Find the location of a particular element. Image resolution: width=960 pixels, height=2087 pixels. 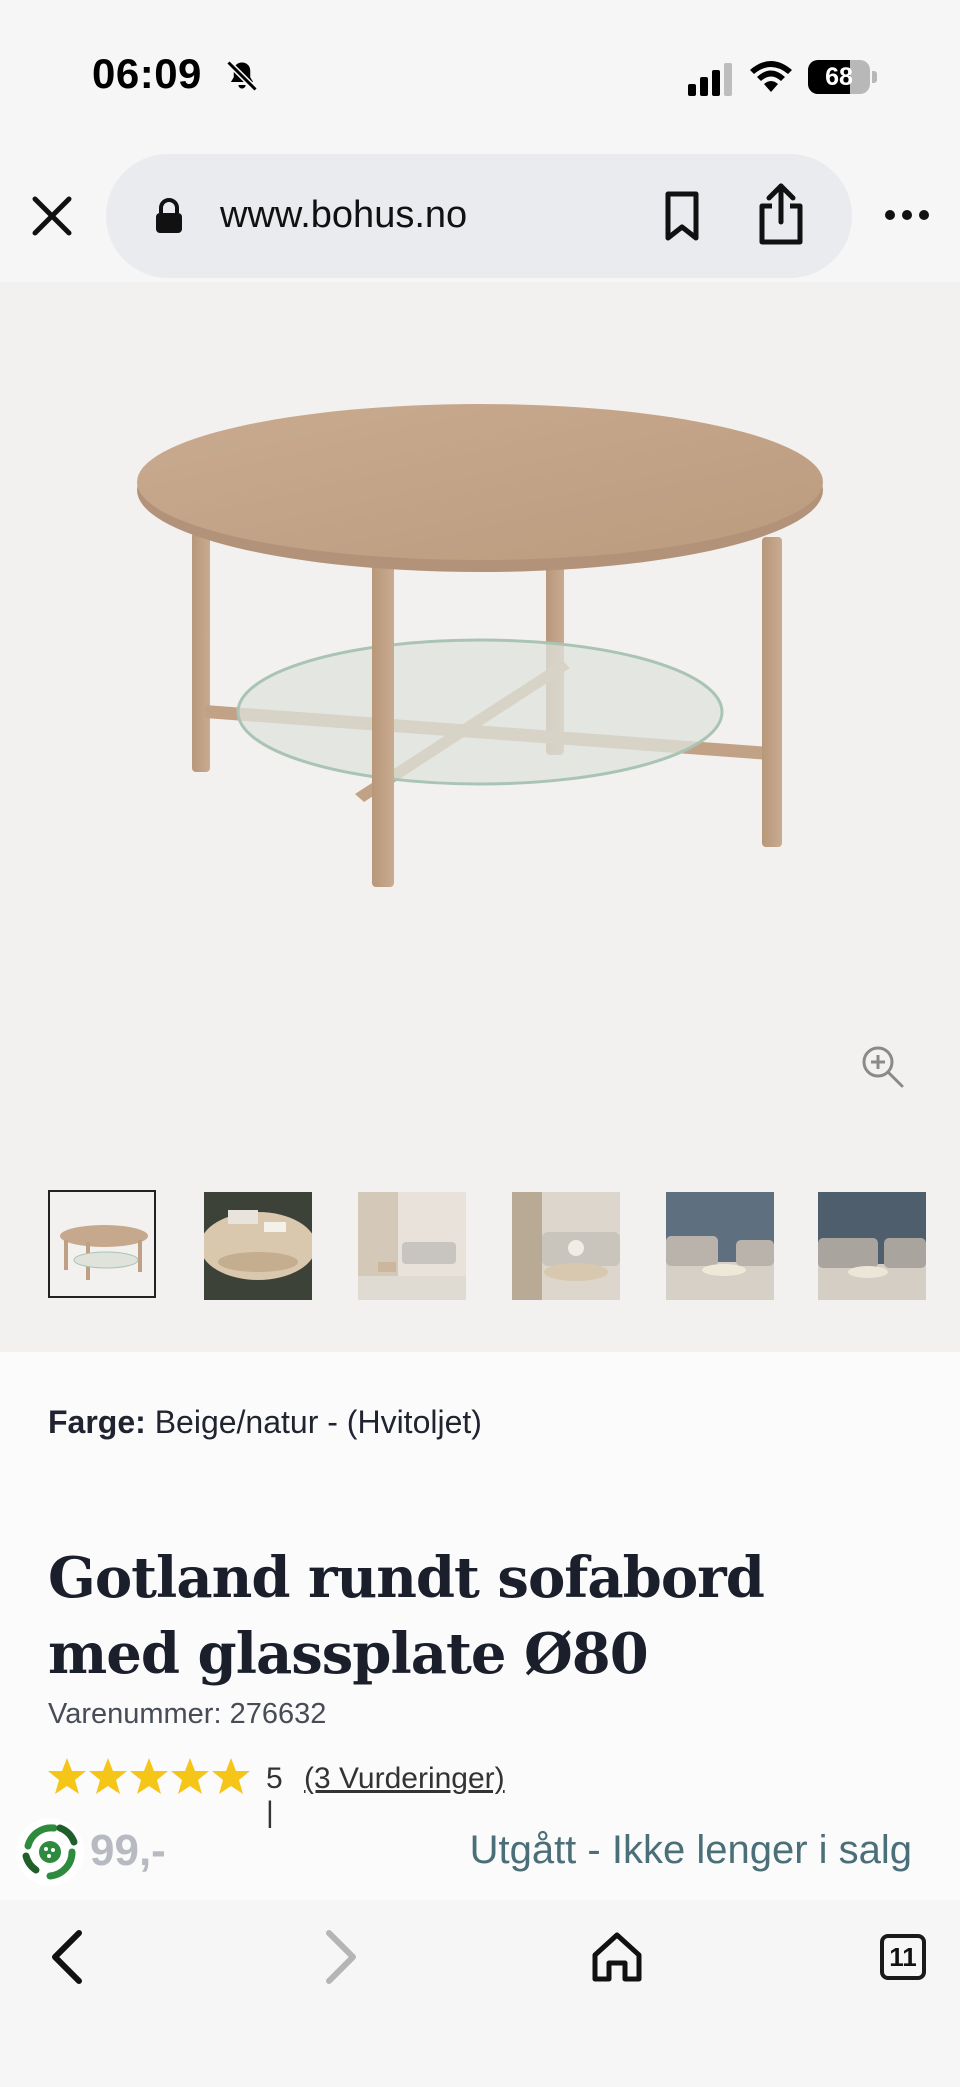

home-icon is located at coordinates (617, 1957).